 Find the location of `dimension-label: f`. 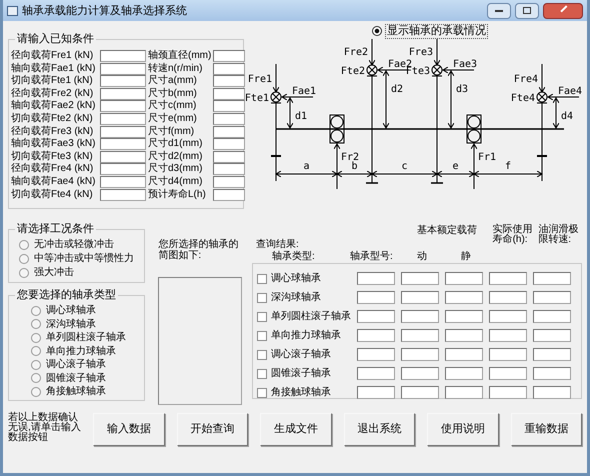

dimension-label: f is located at coordinates (508, 166).